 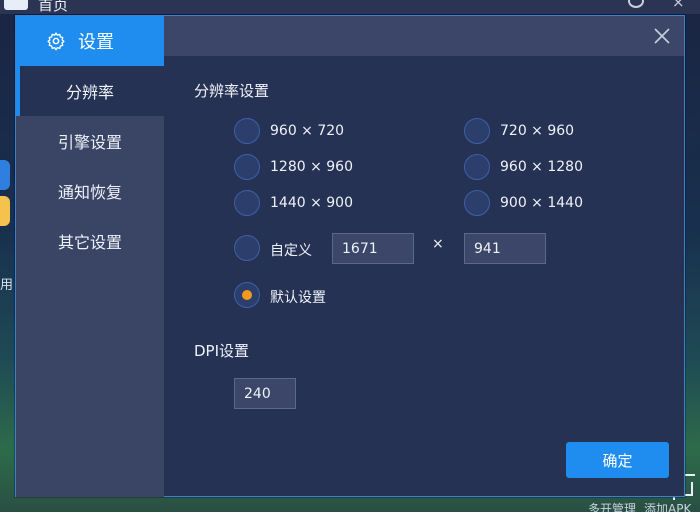 What do you see at coordinates (541, 203) in the screenshot?
I see `resolution-label-900x1440: 900 × 1440` at bounding box center [541, 203].